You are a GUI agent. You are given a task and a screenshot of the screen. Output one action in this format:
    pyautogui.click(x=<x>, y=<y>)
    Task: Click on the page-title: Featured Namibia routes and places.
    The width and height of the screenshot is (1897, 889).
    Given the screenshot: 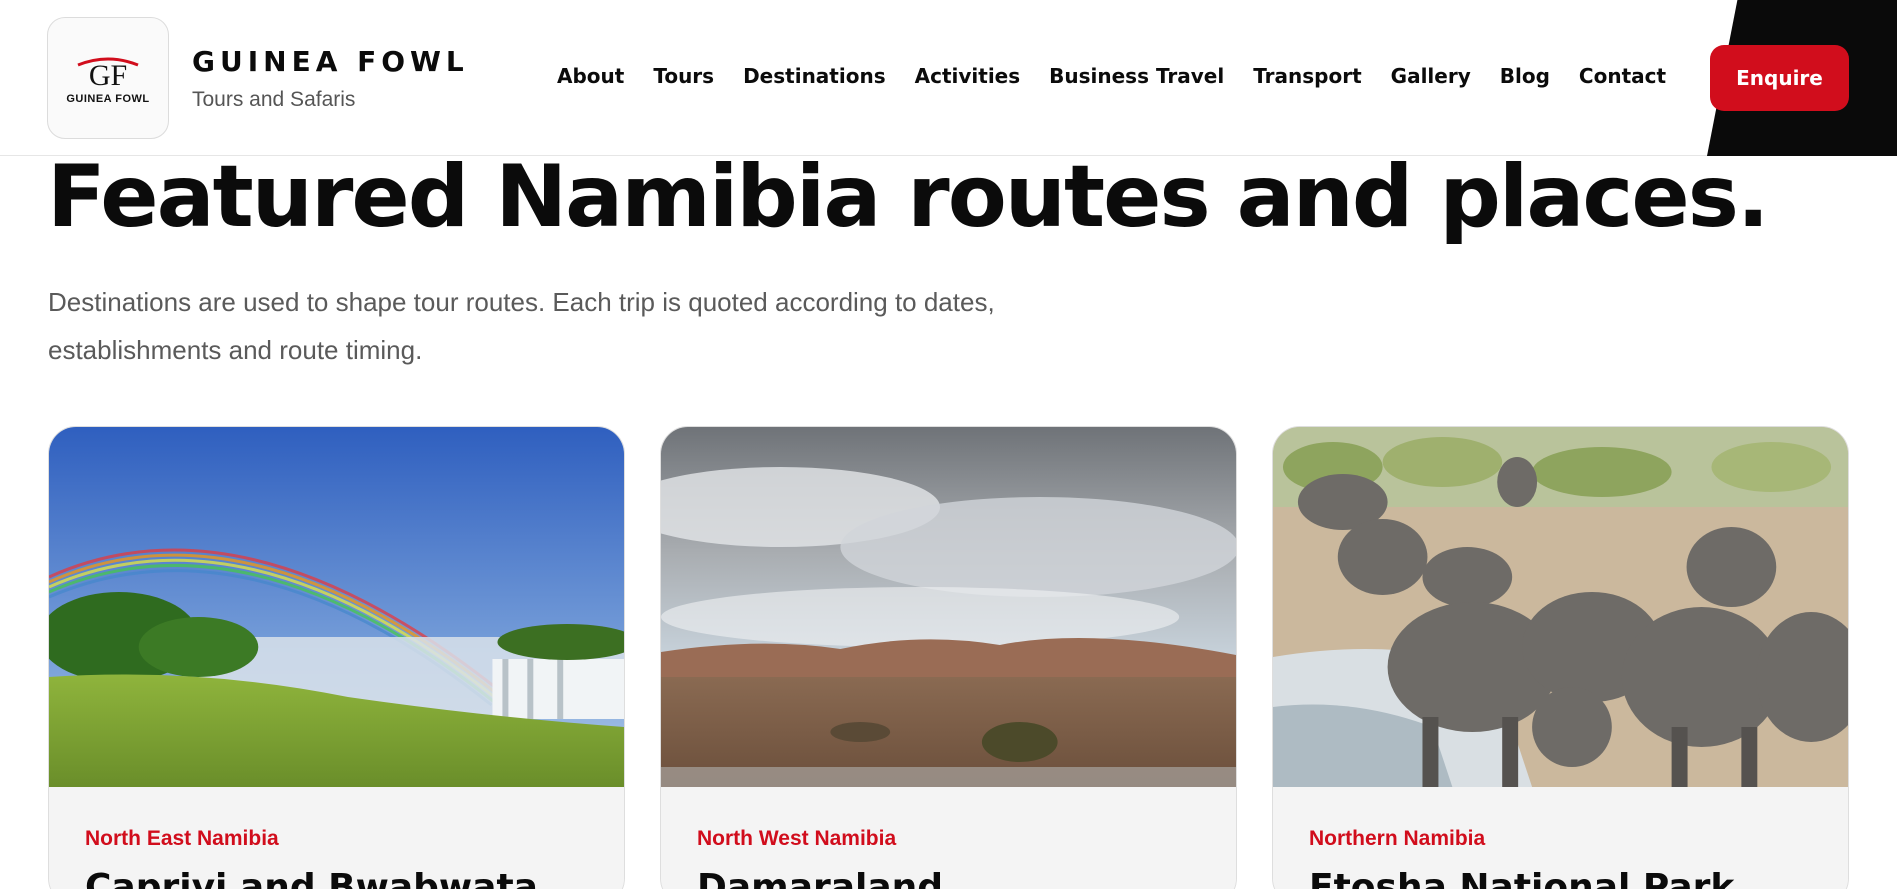 What is the action you would take?
    pyautogui.click(x=908, y=197)
    